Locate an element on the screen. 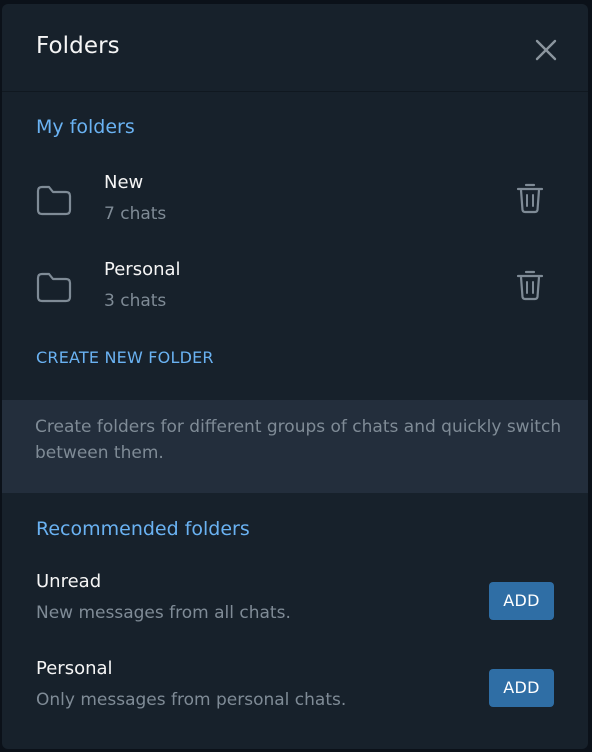 This screenshot has width=592, height=752. folder-name: New is located at coordinates (124, 182).